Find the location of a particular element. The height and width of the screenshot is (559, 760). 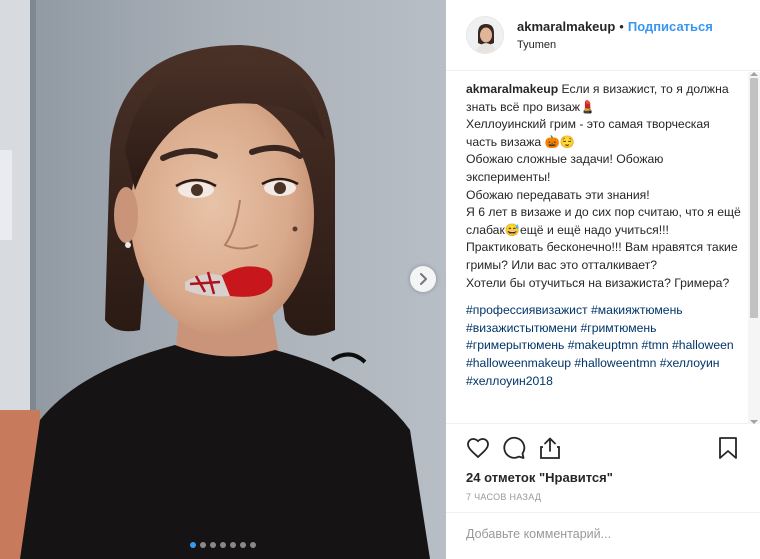

follow-button: Подписаться is located at coordinates (670, 26).